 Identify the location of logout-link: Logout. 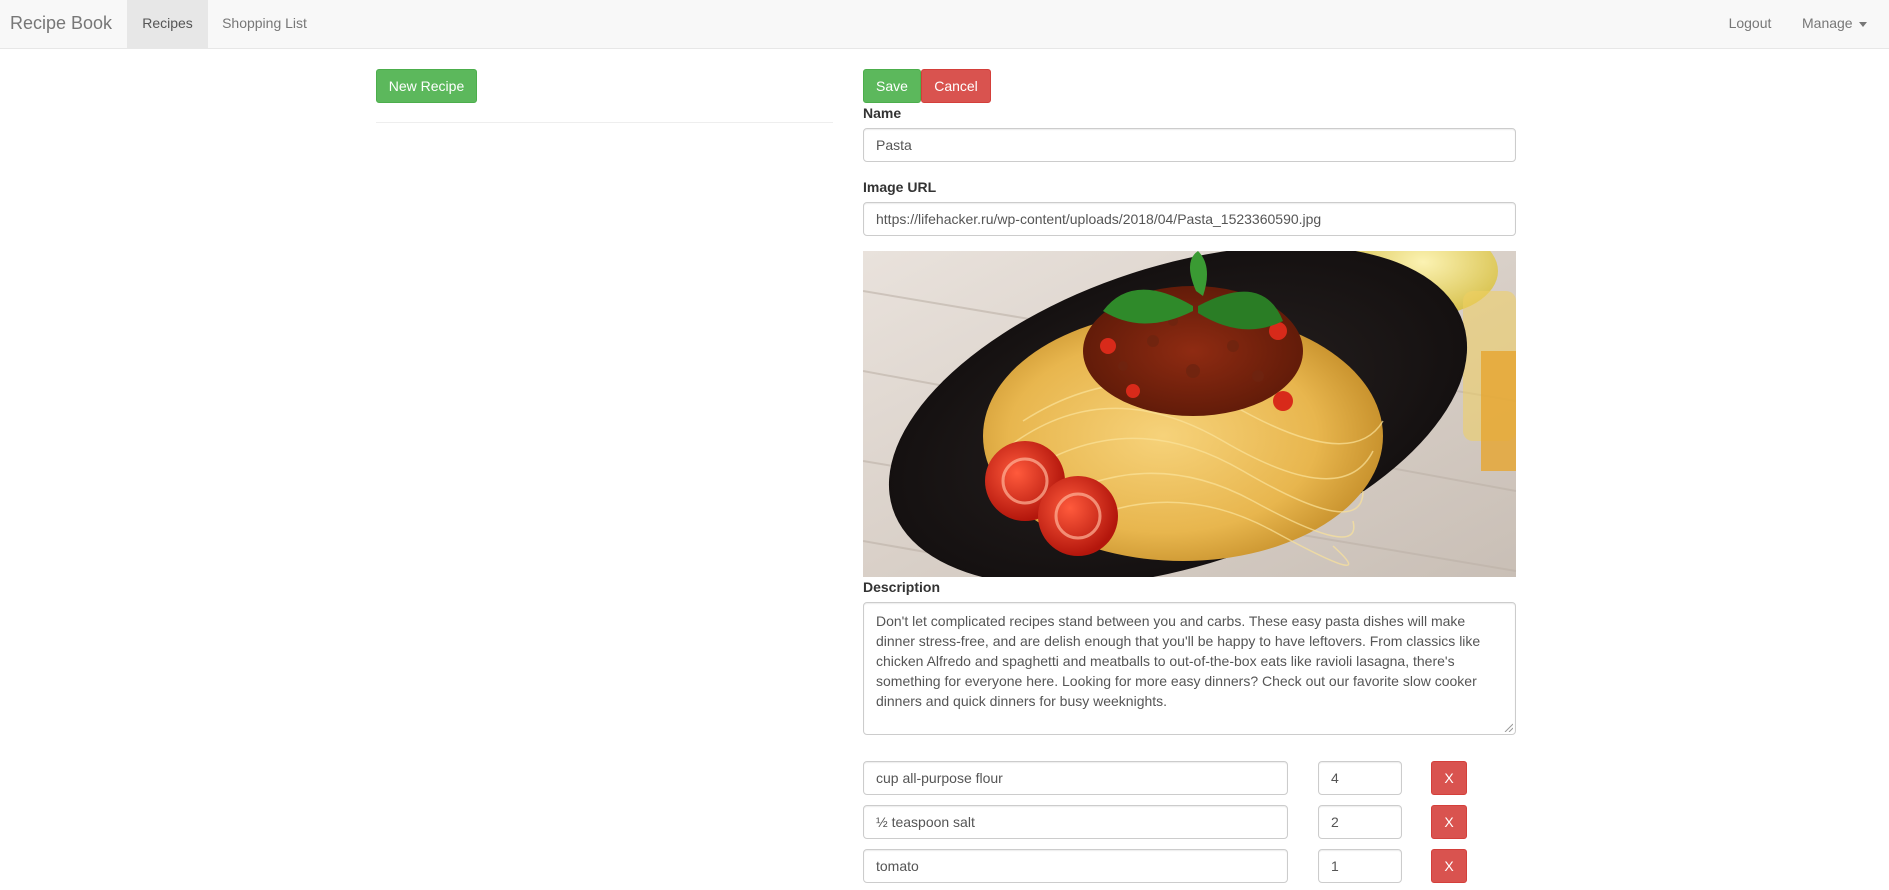
(1750, 24).